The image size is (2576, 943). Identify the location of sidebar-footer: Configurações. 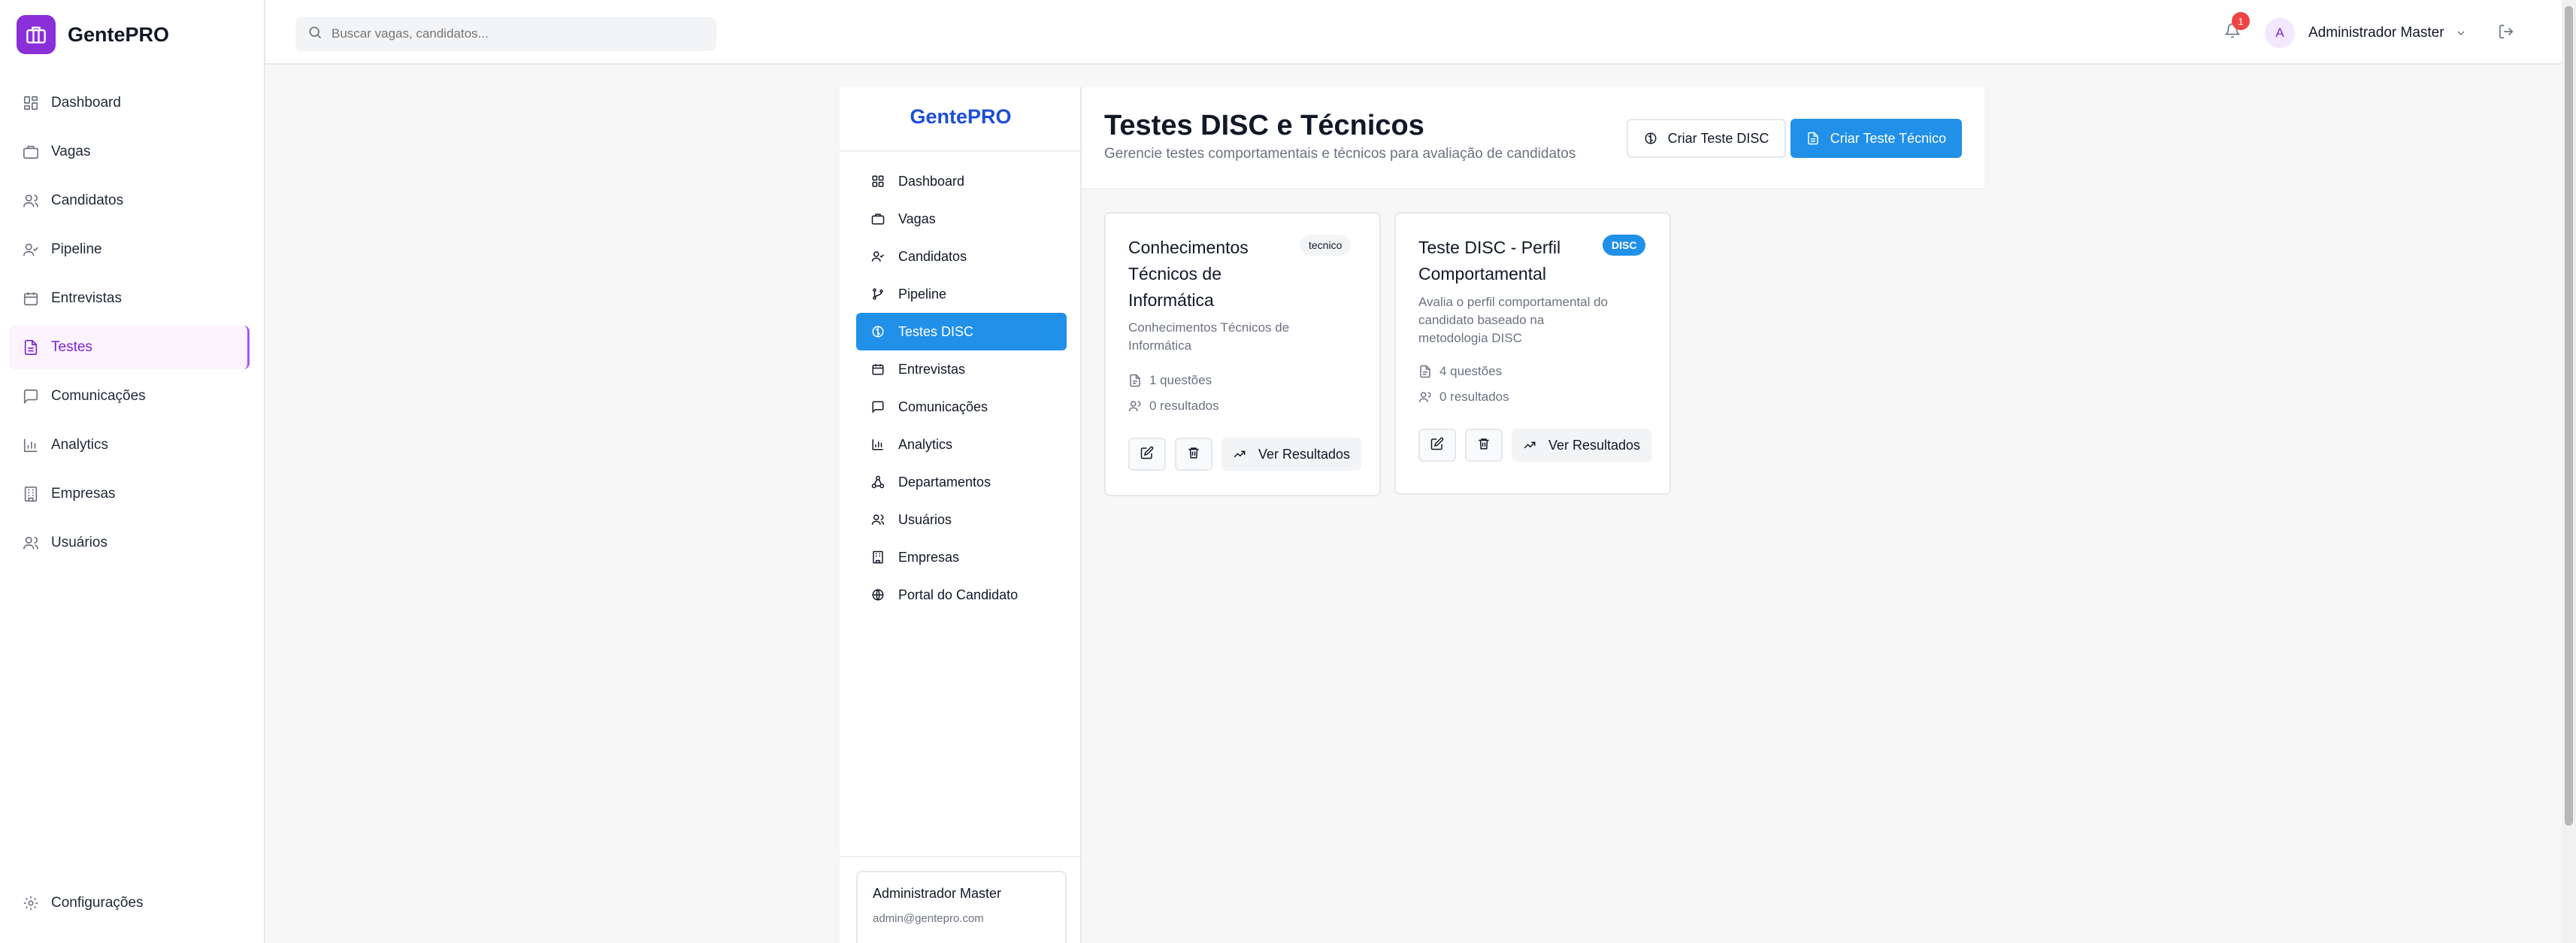
(129, 905).